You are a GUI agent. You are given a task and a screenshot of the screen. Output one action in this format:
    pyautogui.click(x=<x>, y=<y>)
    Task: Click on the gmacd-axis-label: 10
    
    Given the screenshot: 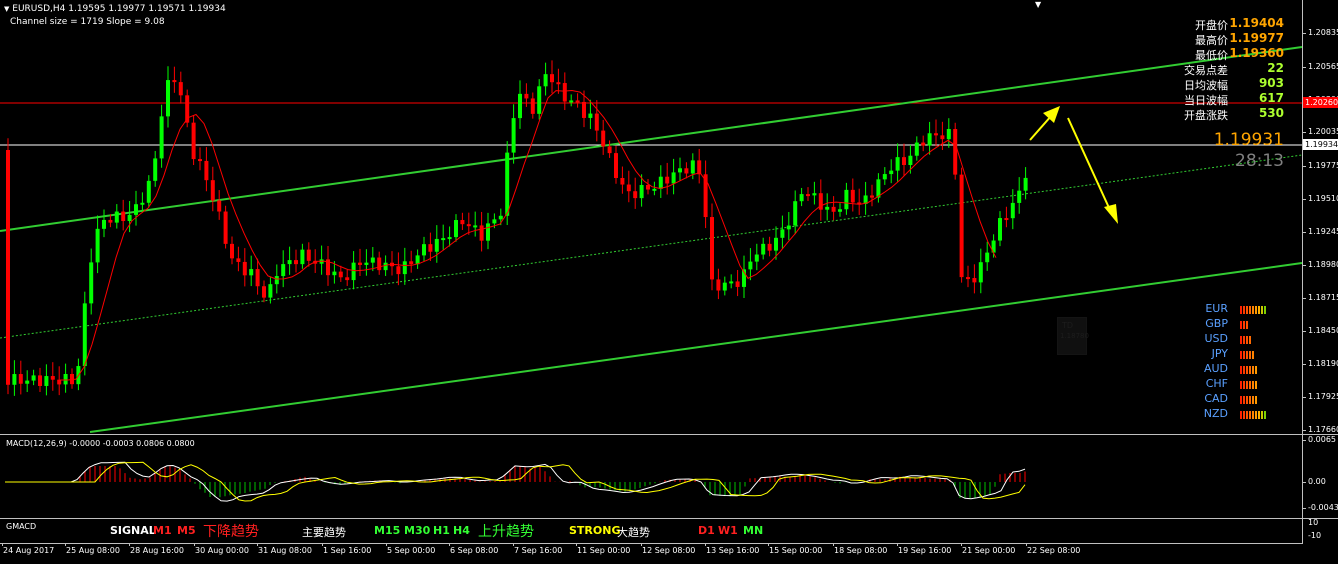 What is the action you would take?
    pyautogui.click(x=1313, y=522)
    